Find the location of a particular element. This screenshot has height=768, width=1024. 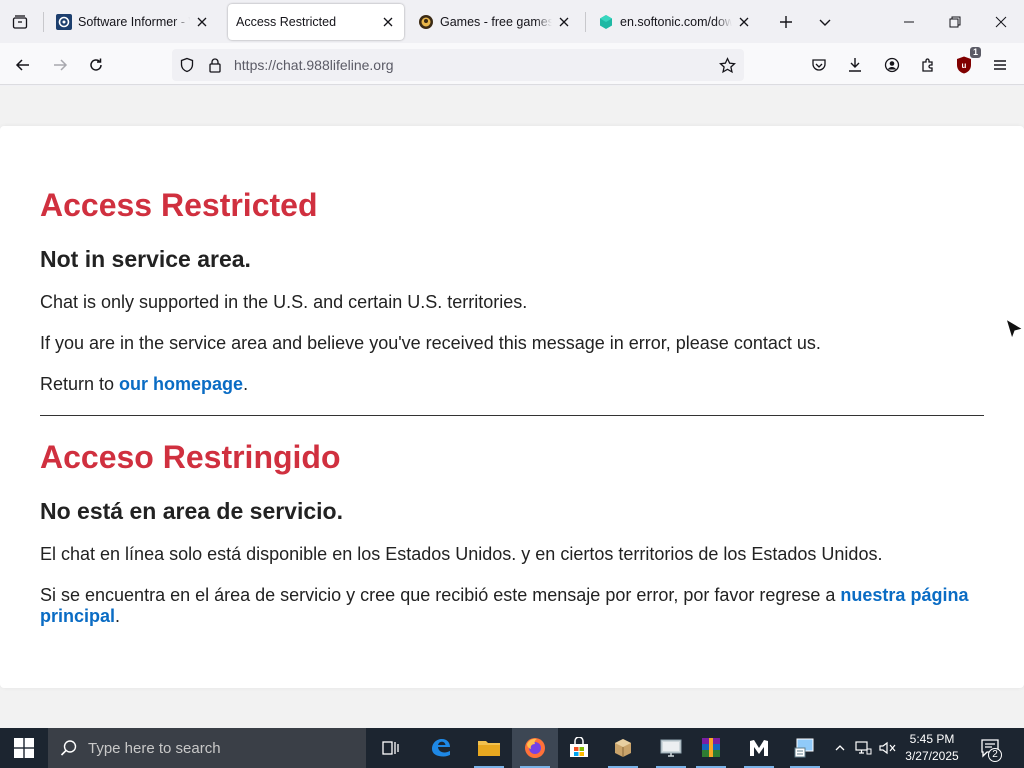

tracking-protection-shield-icon is located at coordinates (187, 65).